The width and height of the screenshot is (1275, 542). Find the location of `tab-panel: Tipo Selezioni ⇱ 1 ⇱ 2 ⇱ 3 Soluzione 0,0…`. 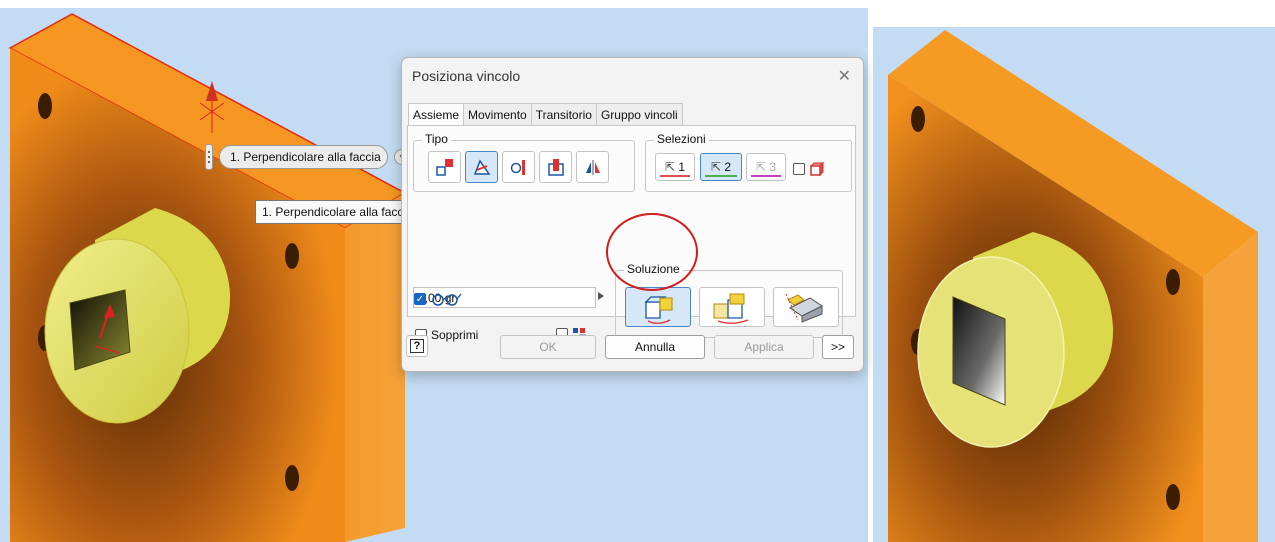

tab-panel: Tipo Selezioni ⇱ 1 ⇱ 2 ⇱ 3 Soluzione 0,0… is located at coordinates (631, 233).